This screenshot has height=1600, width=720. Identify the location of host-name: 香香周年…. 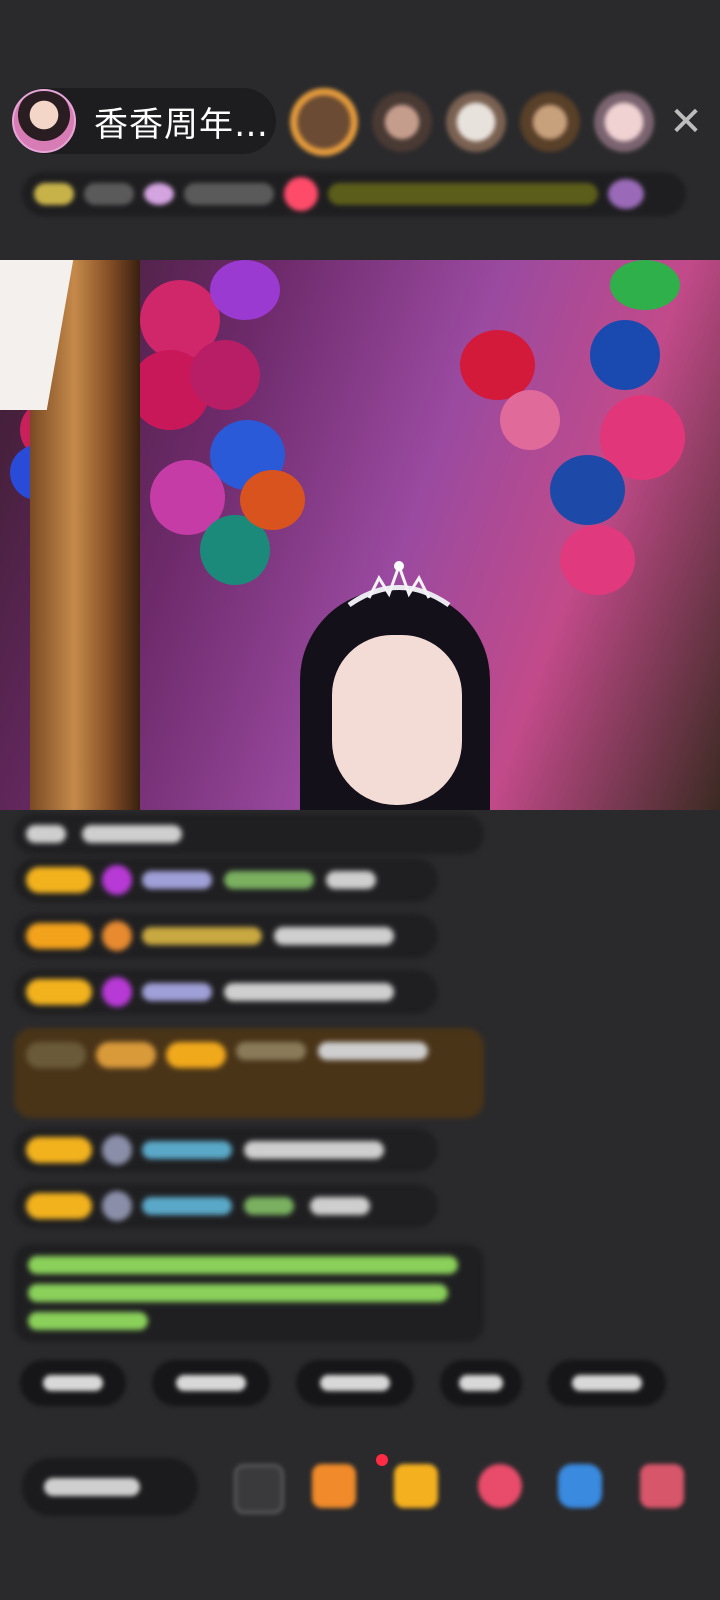
(181, 124).